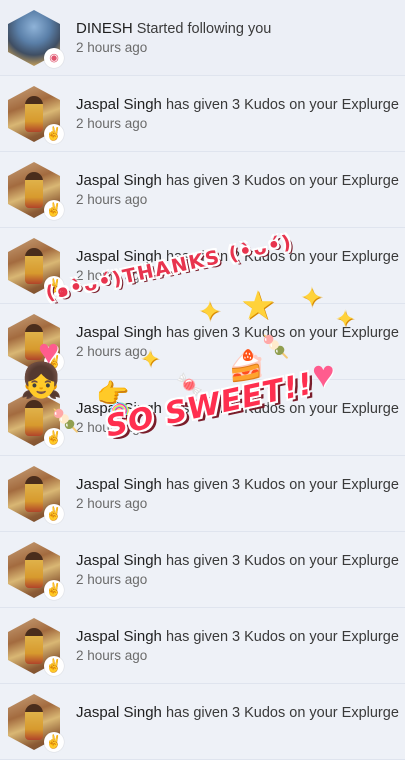 The height and width of the screenshot is (760, 405). Describe the element at coordinates (54, 58) in the screenshot. I see `follow-badge-icon: ◉` at that location.